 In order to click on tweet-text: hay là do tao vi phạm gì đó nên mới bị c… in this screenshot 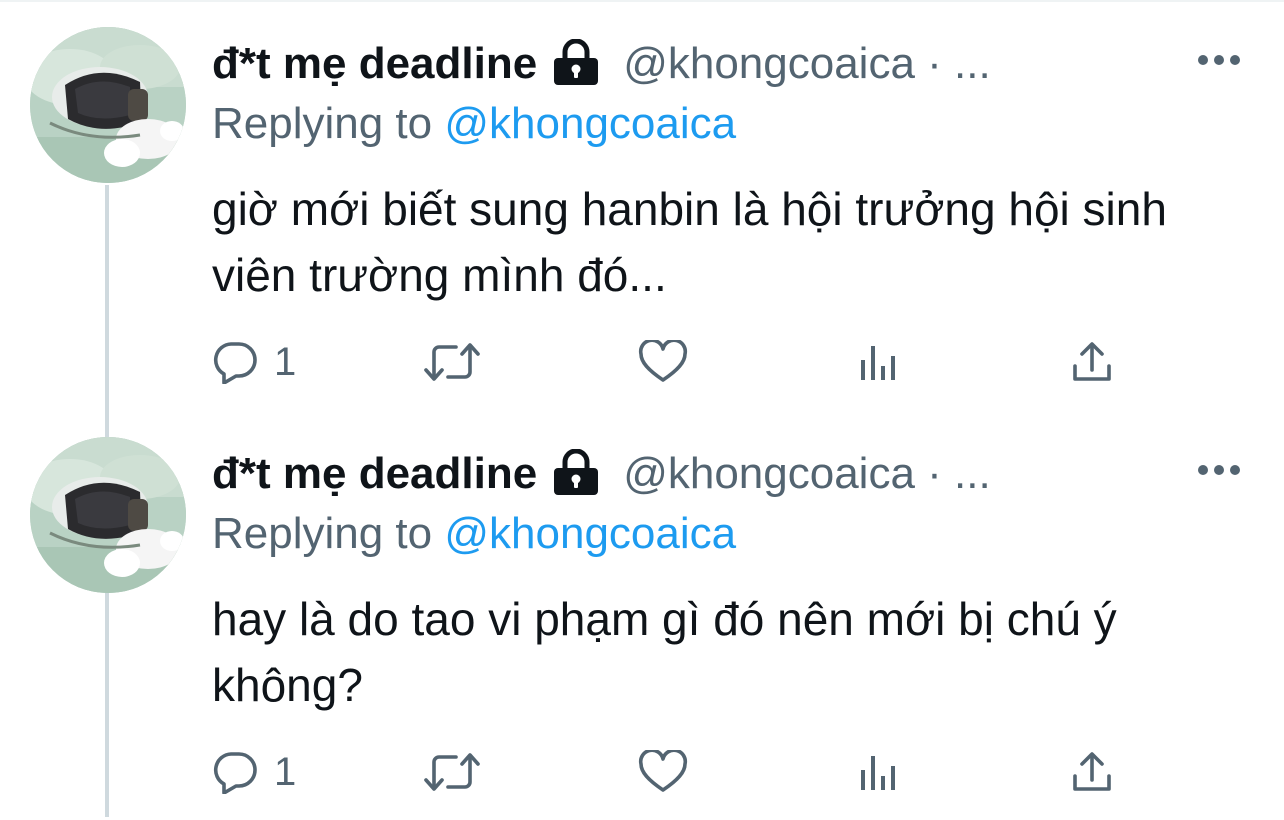, I will do `click(664, 652)`.